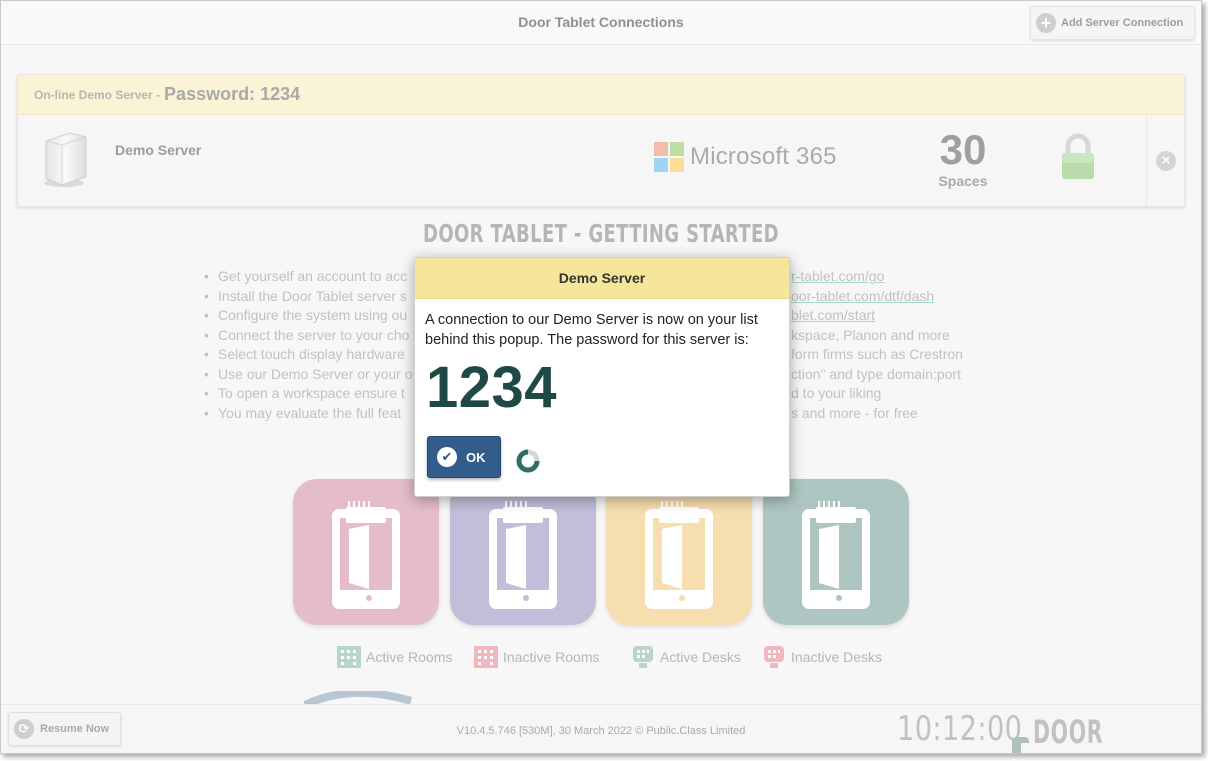  Describe the element at coordinates (447, 457) in the screenshot. I see `check-icon: ✔` at that location.